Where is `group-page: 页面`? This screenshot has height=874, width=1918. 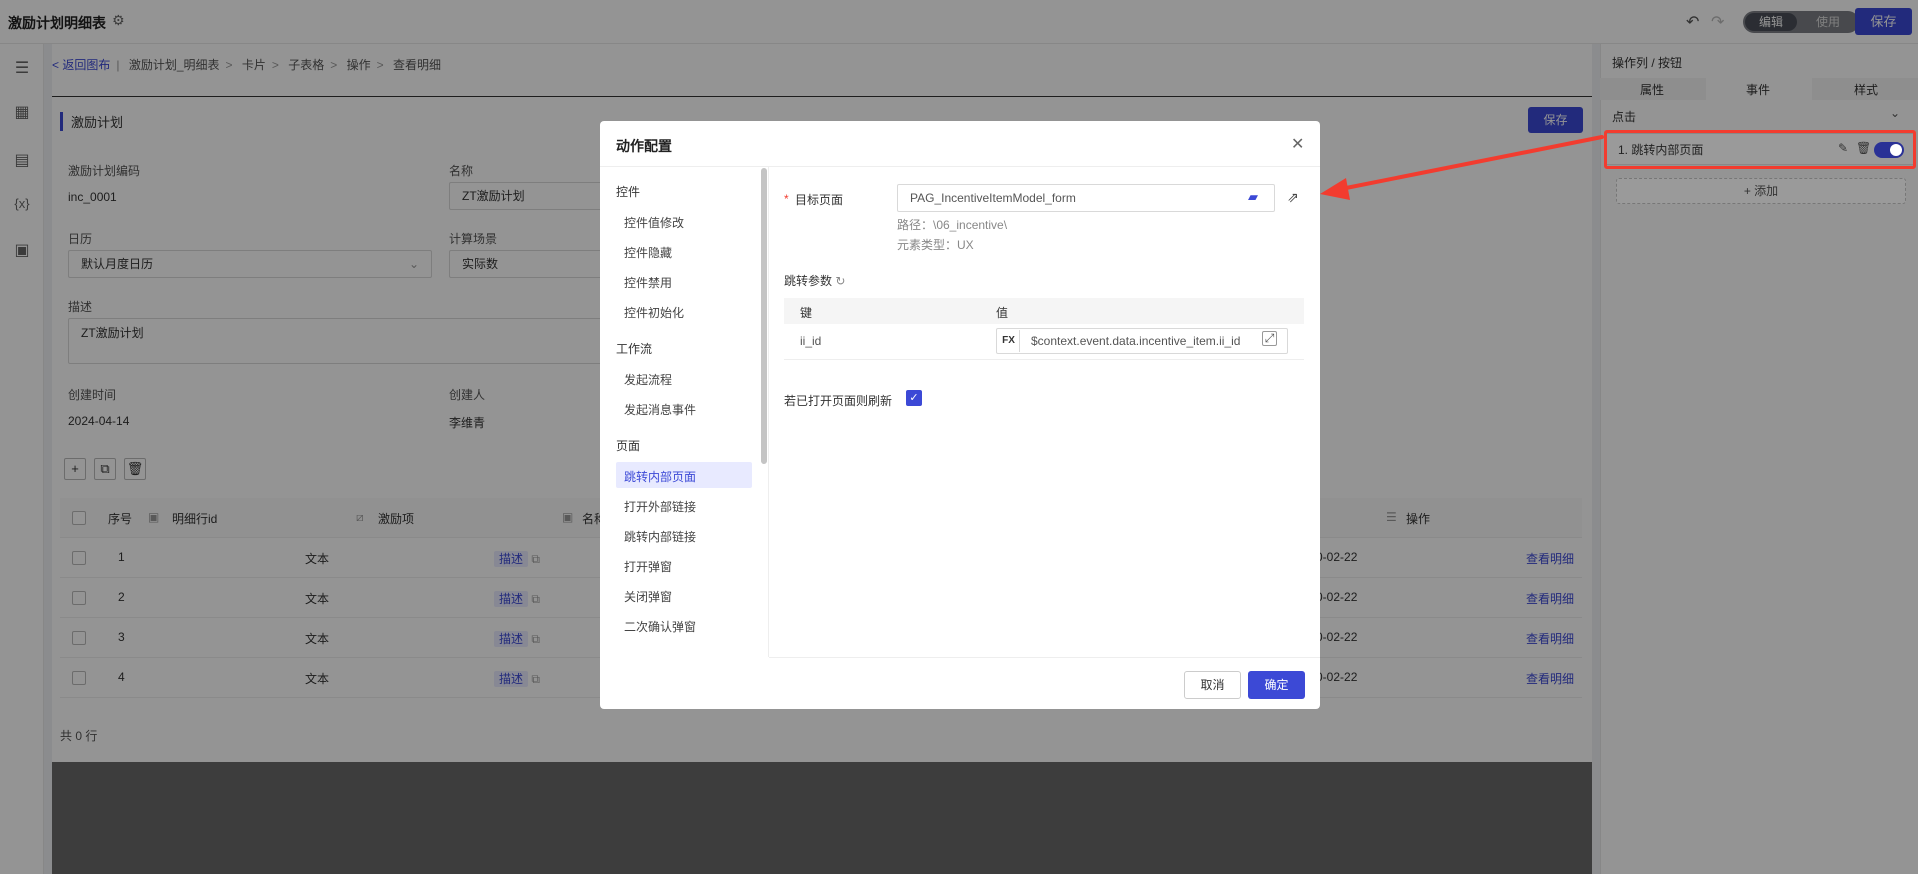
group-page: 页面 is located at coordinates (628, 446).